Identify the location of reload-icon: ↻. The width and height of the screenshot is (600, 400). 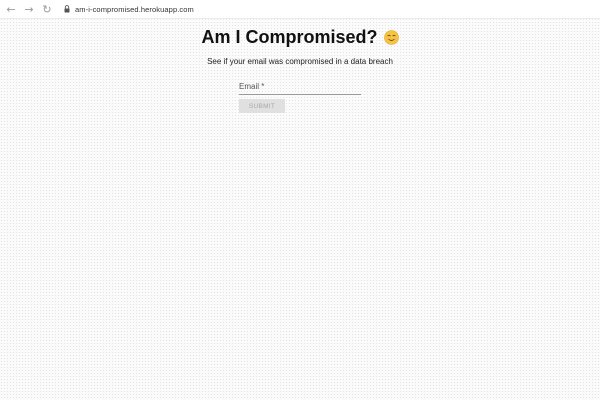
(47, 9).